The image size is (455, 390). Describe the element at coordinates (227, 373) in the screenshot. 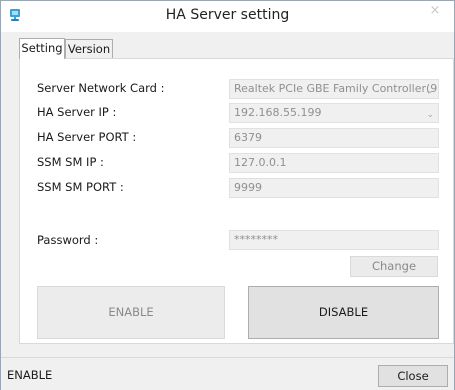

I see `status-bar: ENABLE Close` at that location.